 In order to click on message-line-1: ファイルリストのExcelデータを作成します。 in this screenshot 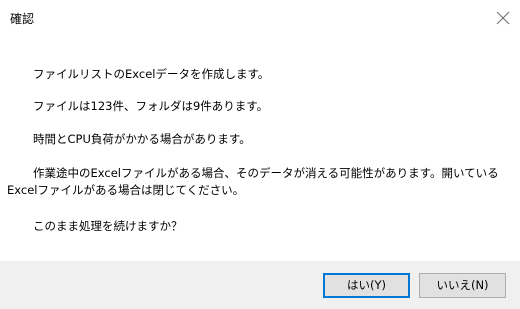, I will do `click(151, 74)`.